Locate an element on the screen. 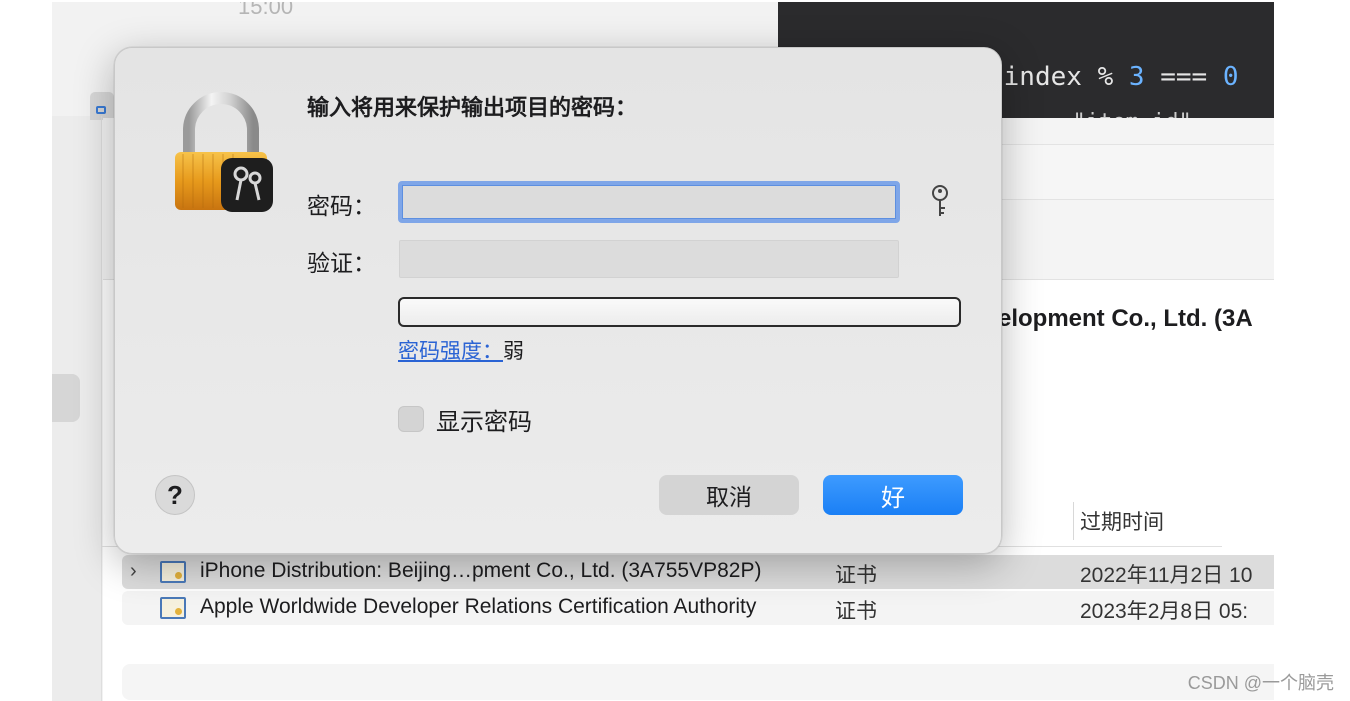 The width and height of the screenshot is (1350, 701). divider is located at coordinates (101, 408).